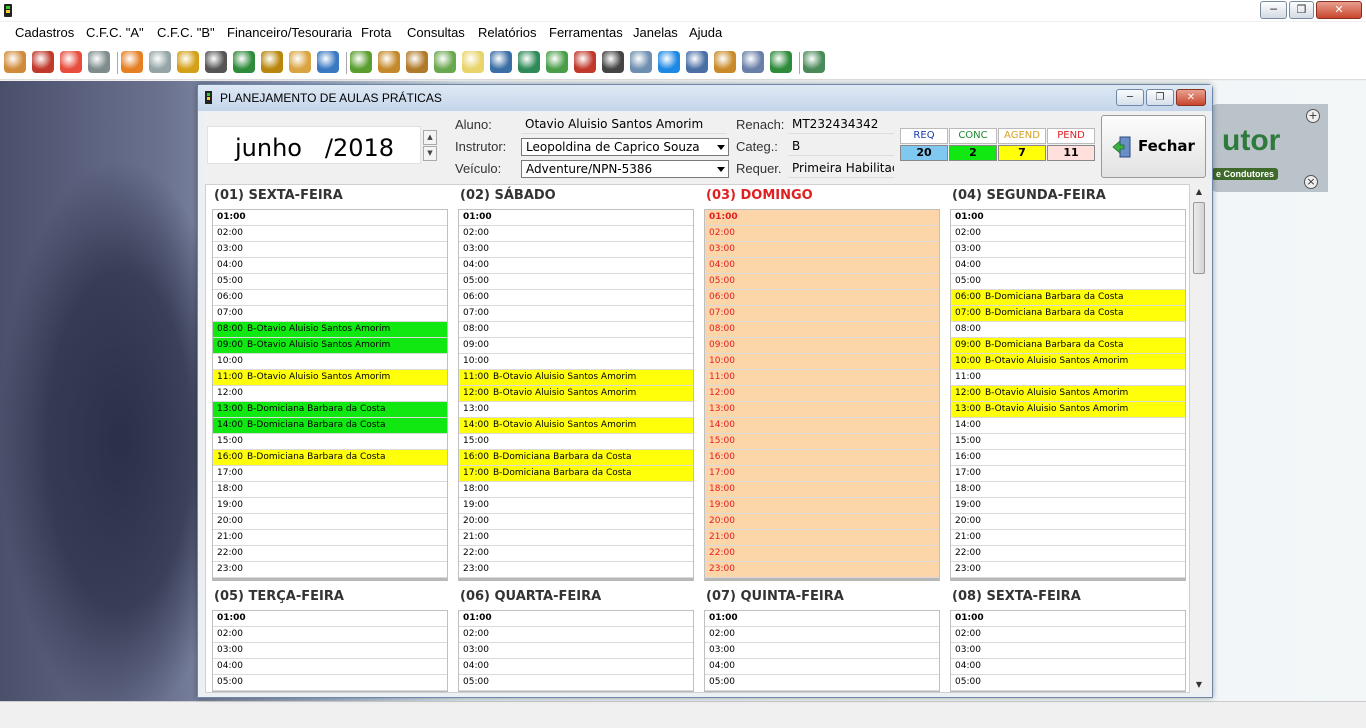 This screenshot has width=1366, height=728. What do you see at coordinates (430, 137) in the screenshot?
I see `month-up-button: ▲` at bounding box center [430, 137].